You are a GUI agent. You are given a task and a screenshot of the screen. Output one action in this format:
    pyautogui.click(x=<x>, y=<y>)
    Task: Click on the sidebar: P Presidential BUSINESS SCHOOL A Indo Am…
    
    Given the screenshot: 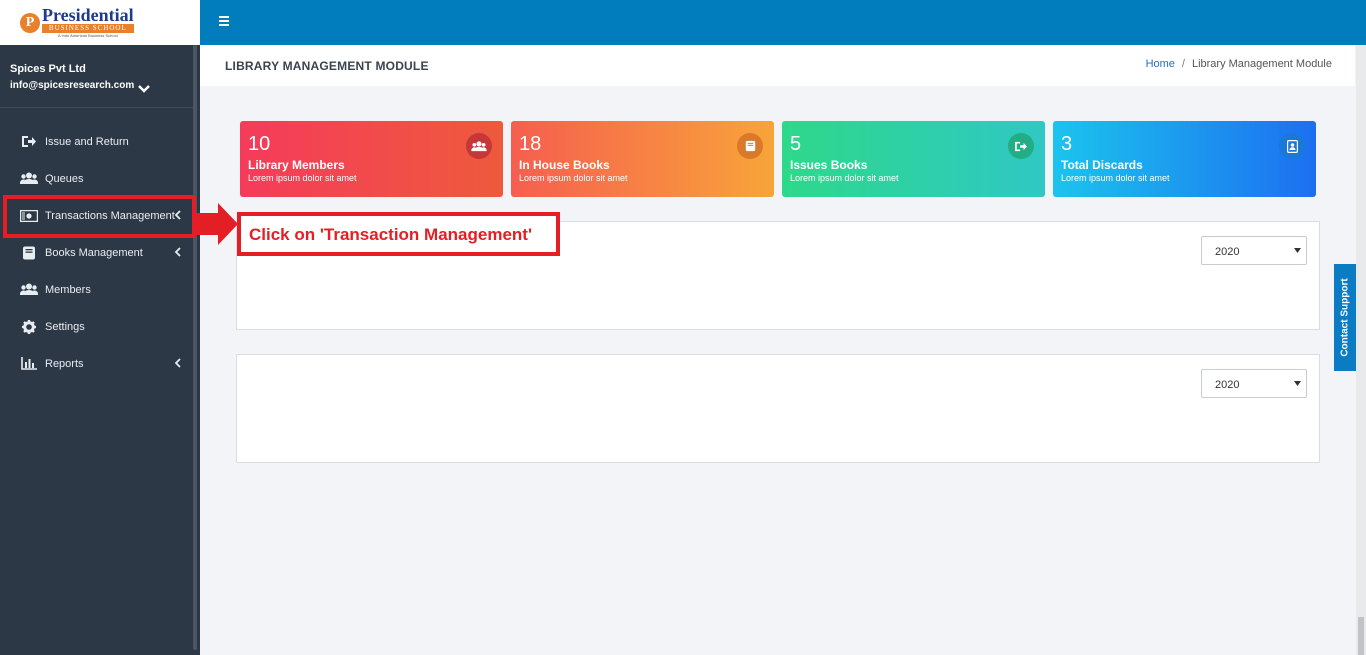 What is the action you would take?
    pyautogui.click(x=100, y=327)
    